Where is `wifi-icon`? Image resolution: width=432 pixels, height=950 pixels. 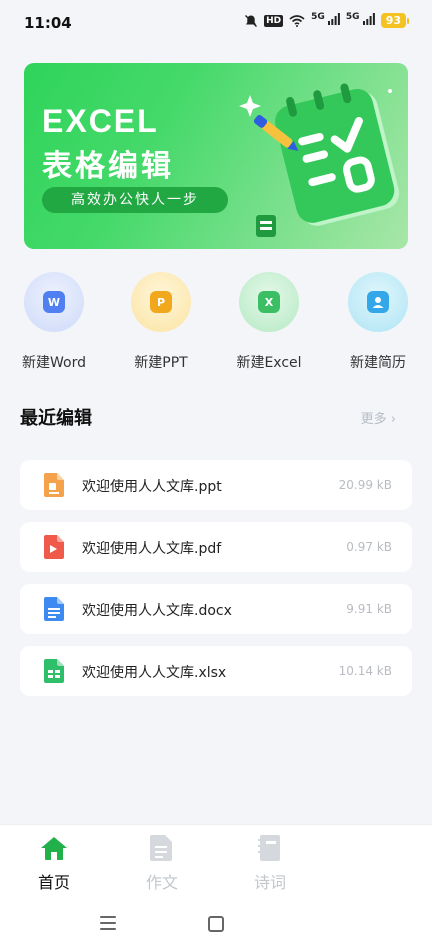 wifi-icon is located at coordinates (297, 20).